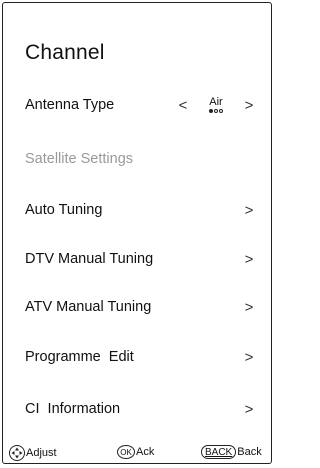 The height and width of the screenshot is (468, 320). Describe the element at coordinates (65, 52) in the screenshot. I see `menu-title: Channel` at that location.